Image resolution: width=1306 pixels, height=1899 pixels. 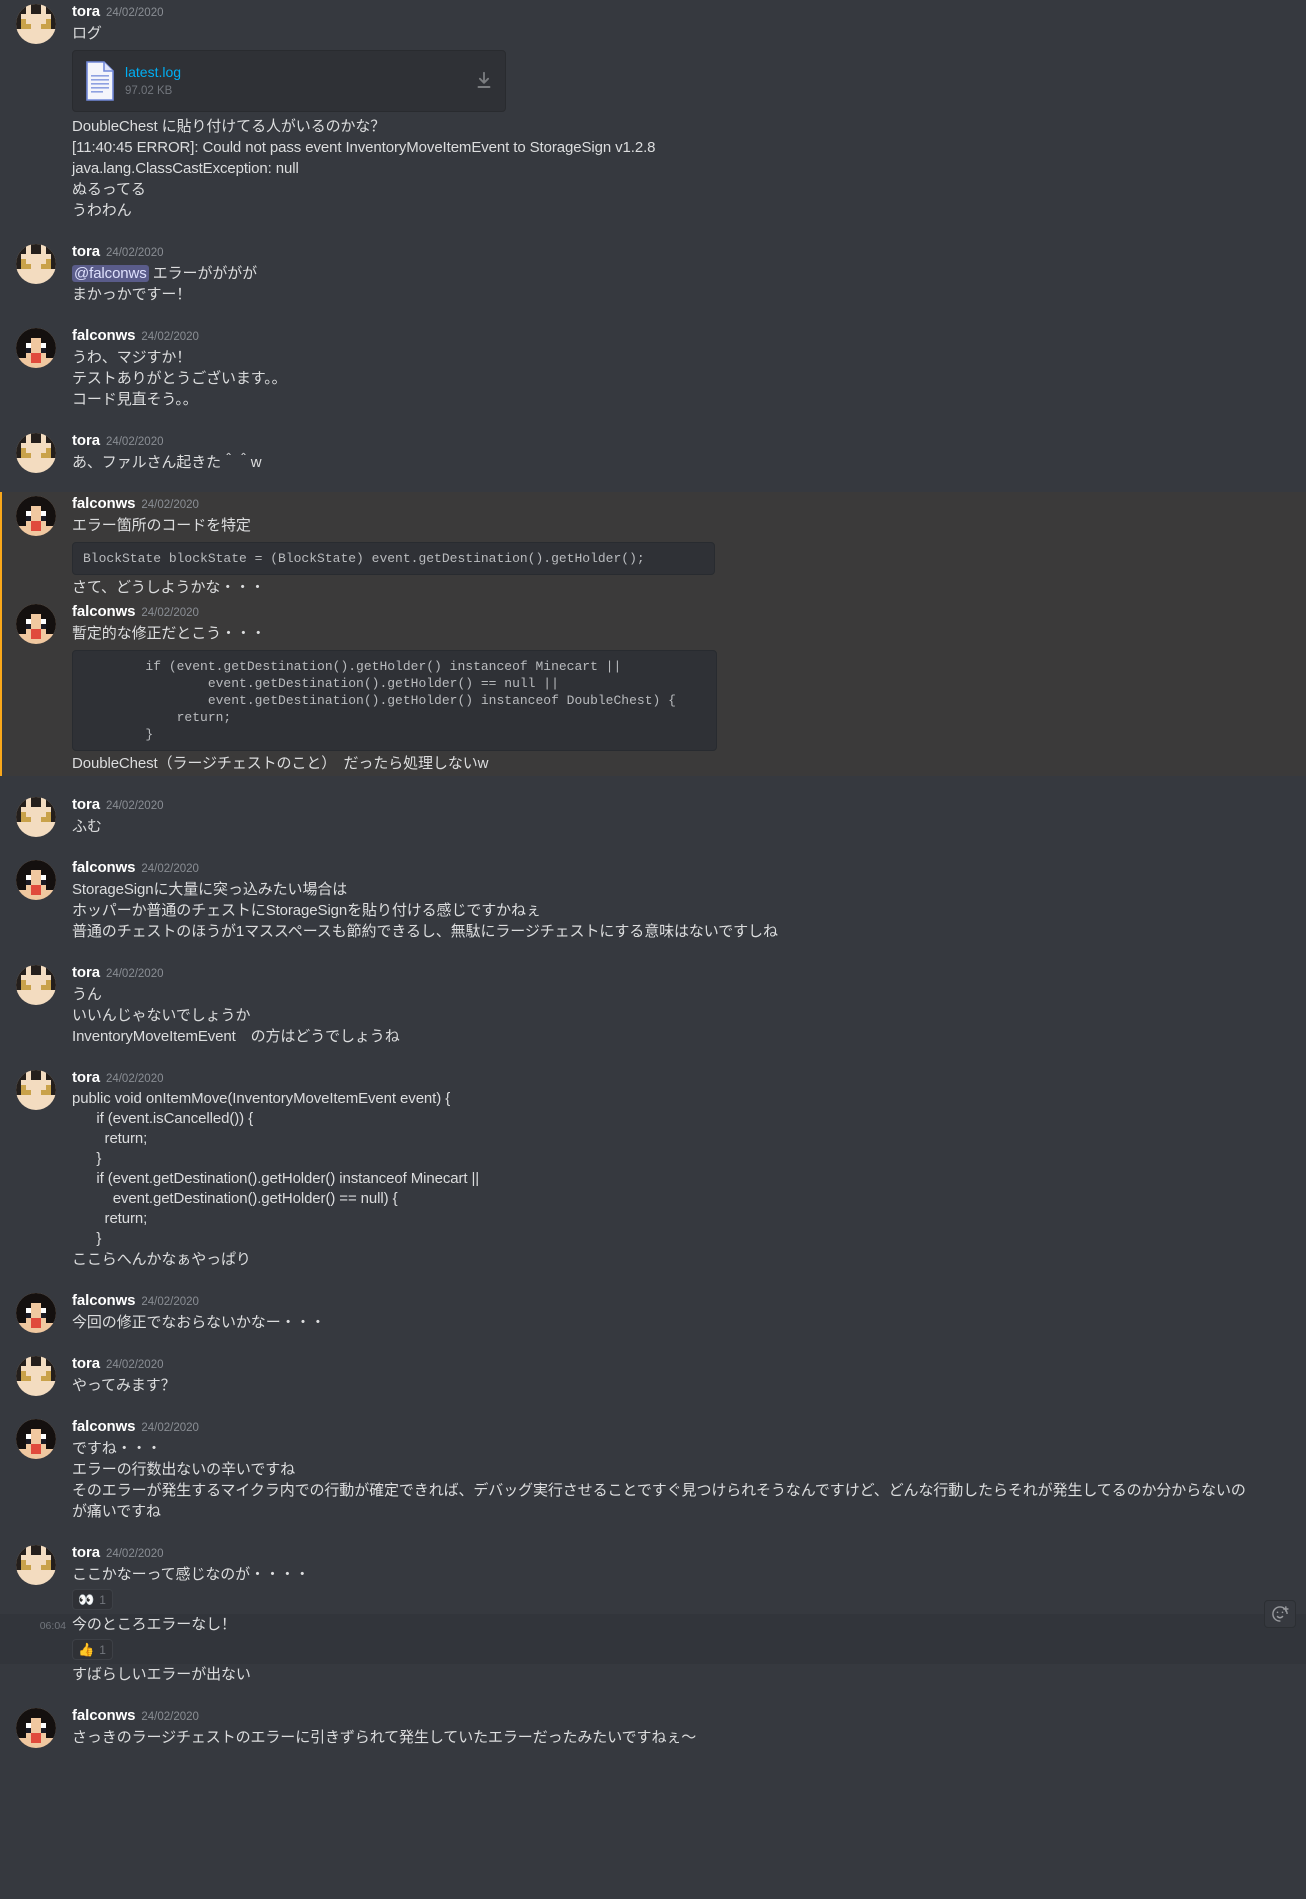 I want to click on reaction-list: 👀 1, so click(x=661, y=1599).